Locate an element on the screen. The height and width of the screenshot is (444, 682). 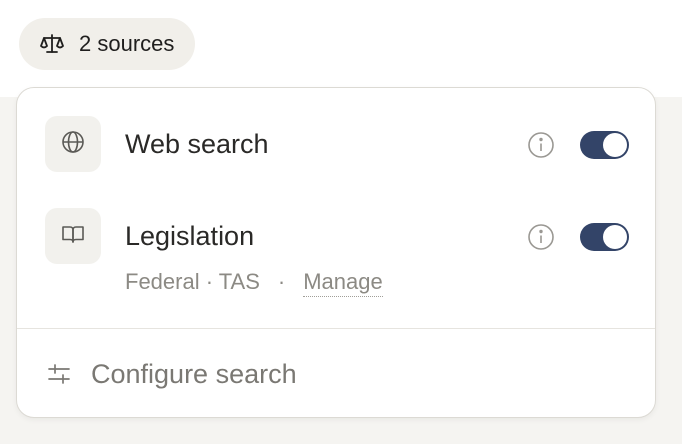
divider is located at coordinates (336, 328).